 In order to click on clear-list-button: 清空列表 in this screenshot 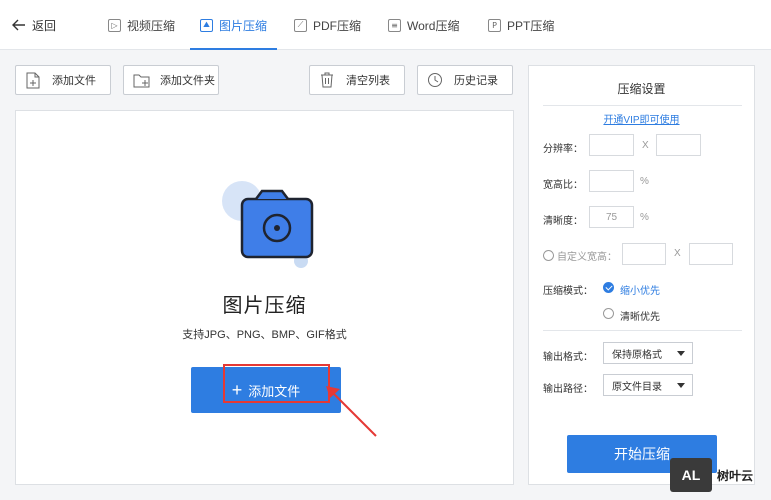, I will do `click(357, 80)`.